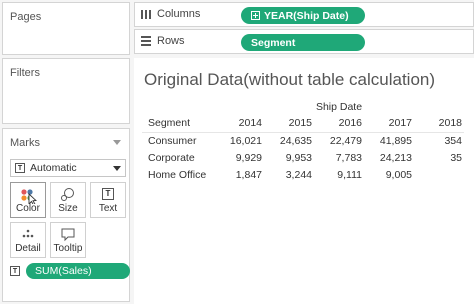 This screenshot has width=474, height=304. I want to click on expand-icon, so click(255, 15).